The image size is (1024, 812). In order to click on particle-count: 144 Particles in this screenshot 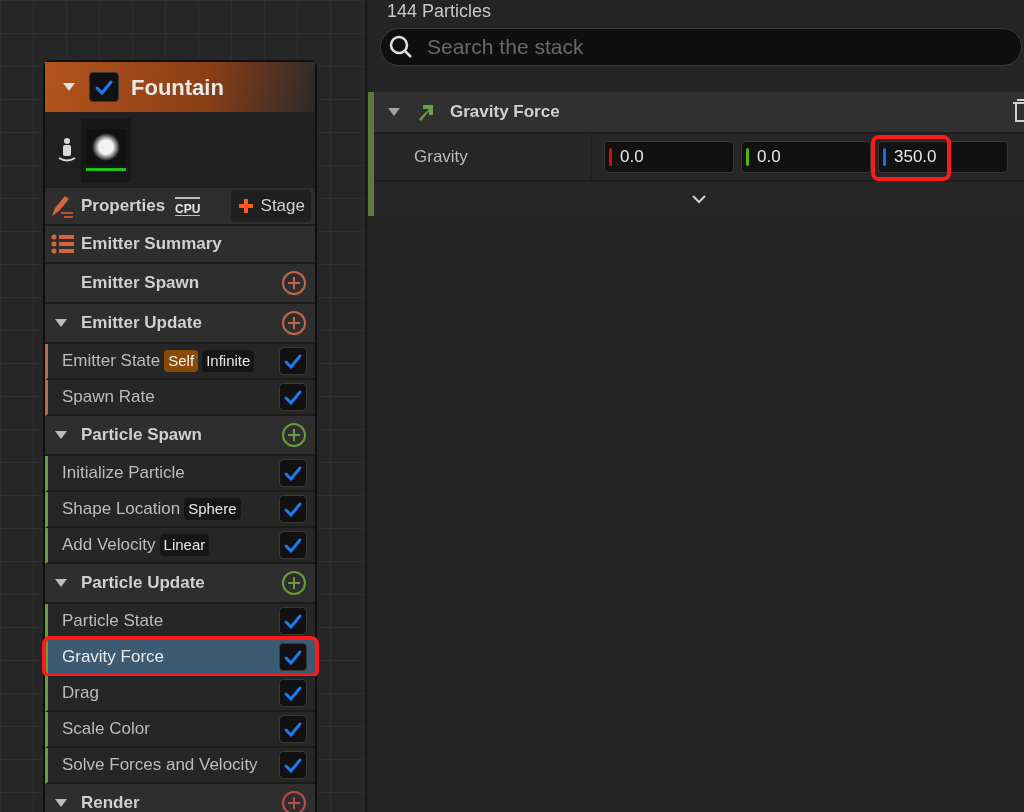, I will do `click(439, 11)`.